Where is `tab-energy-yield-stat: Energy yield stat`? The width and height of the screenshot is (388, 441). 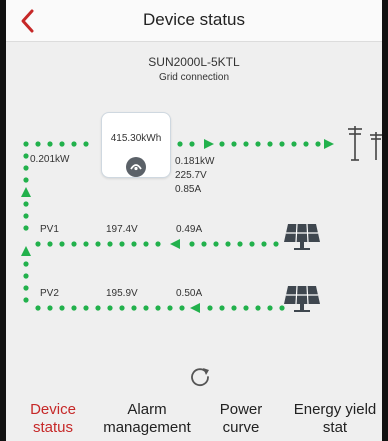 tab-energy-yield-stat: Energy yield stat is located at coordinates (335, 419).